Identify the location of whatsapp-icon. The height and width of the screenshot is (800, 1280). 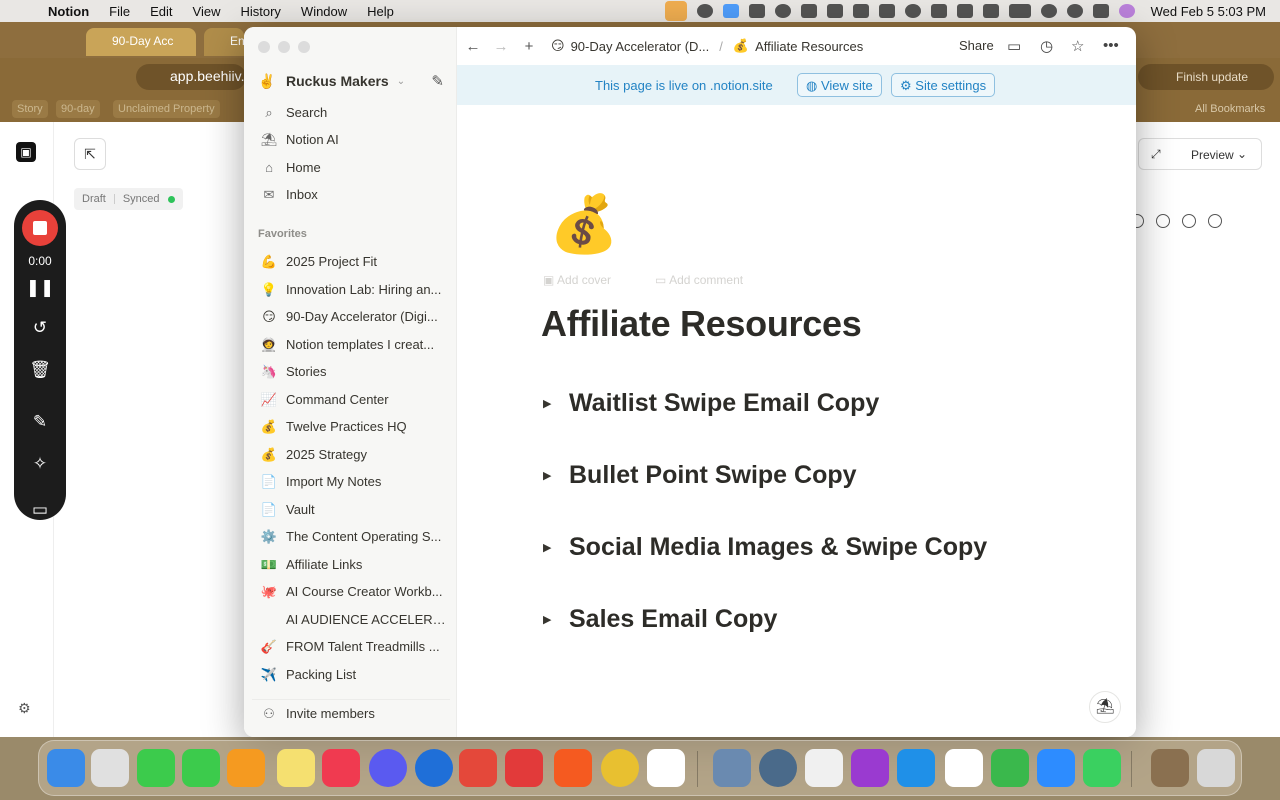
(1102, 768).